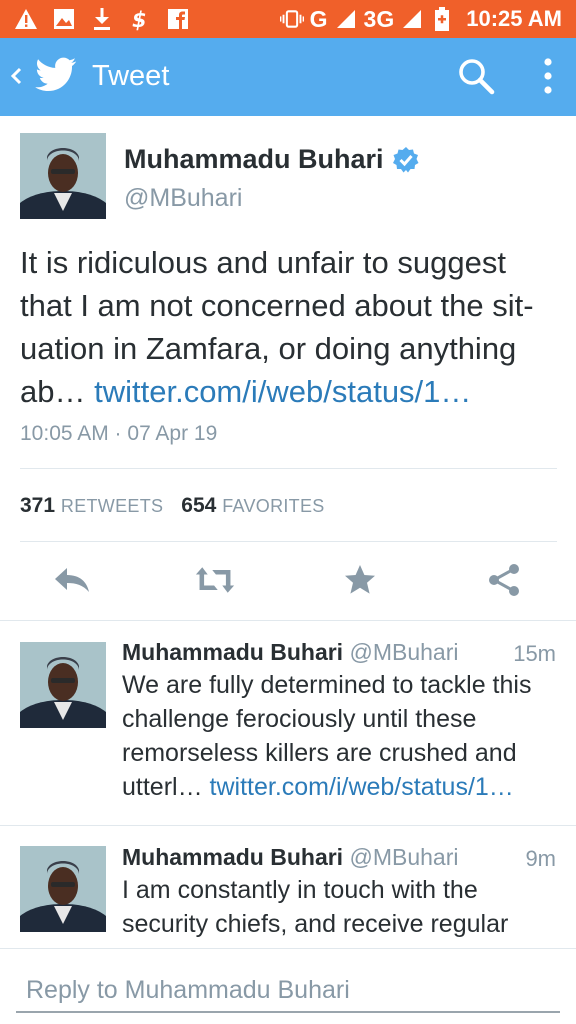  What do you see at coordinates (288, 991) in the screenshot?
I see `reply-input` at bounding box center [288, 991].